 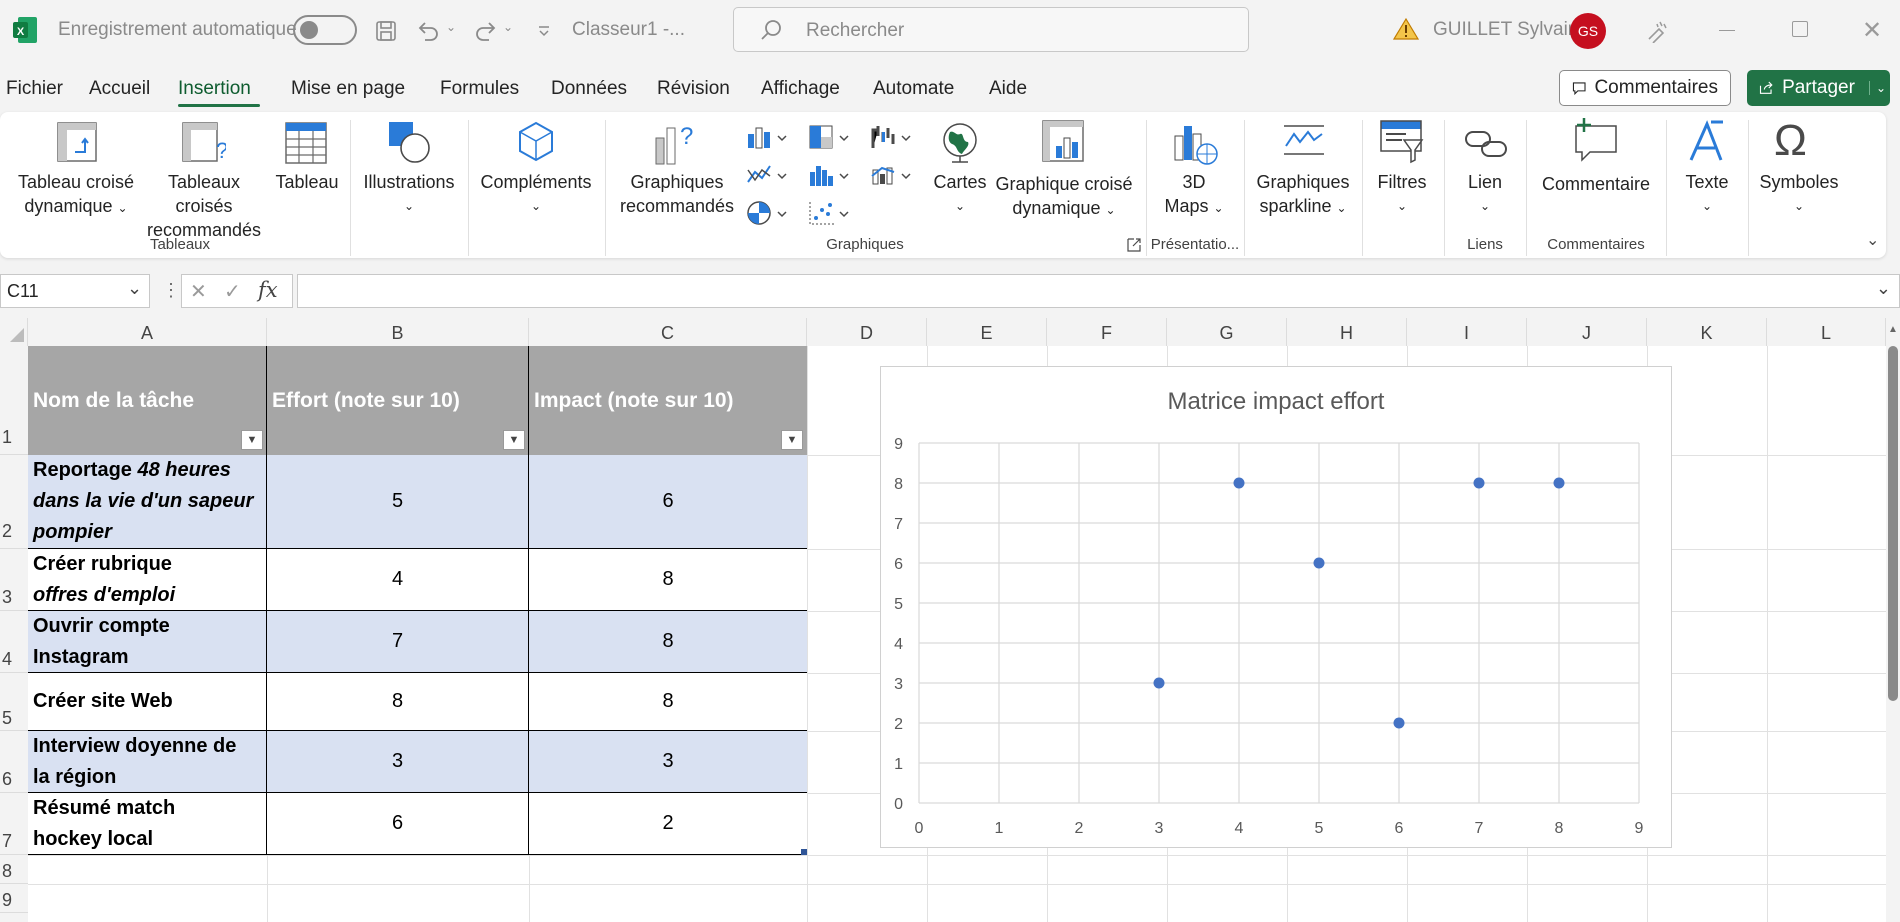 What do you see at coordinates (147, 762) in the screenshot?
I see `task-cell: Interview doyenne de la région` at bounding box center [147, 762].